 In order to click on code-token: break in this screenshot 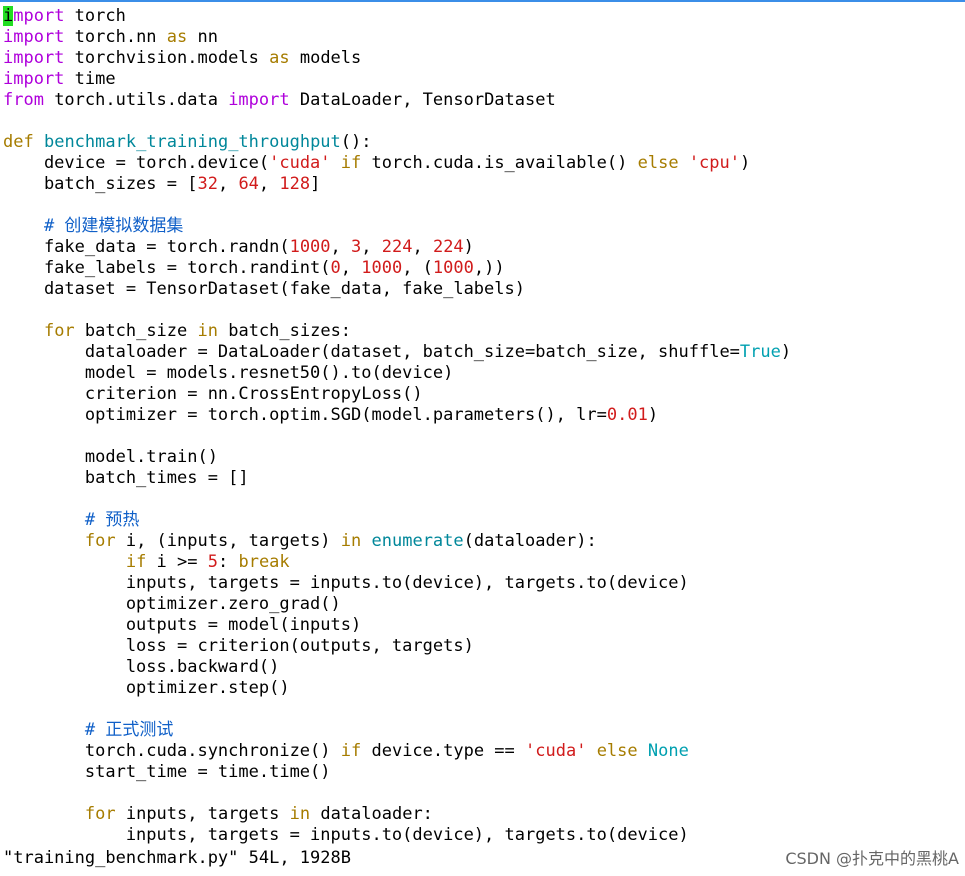, I will do `click(264, 562)`.